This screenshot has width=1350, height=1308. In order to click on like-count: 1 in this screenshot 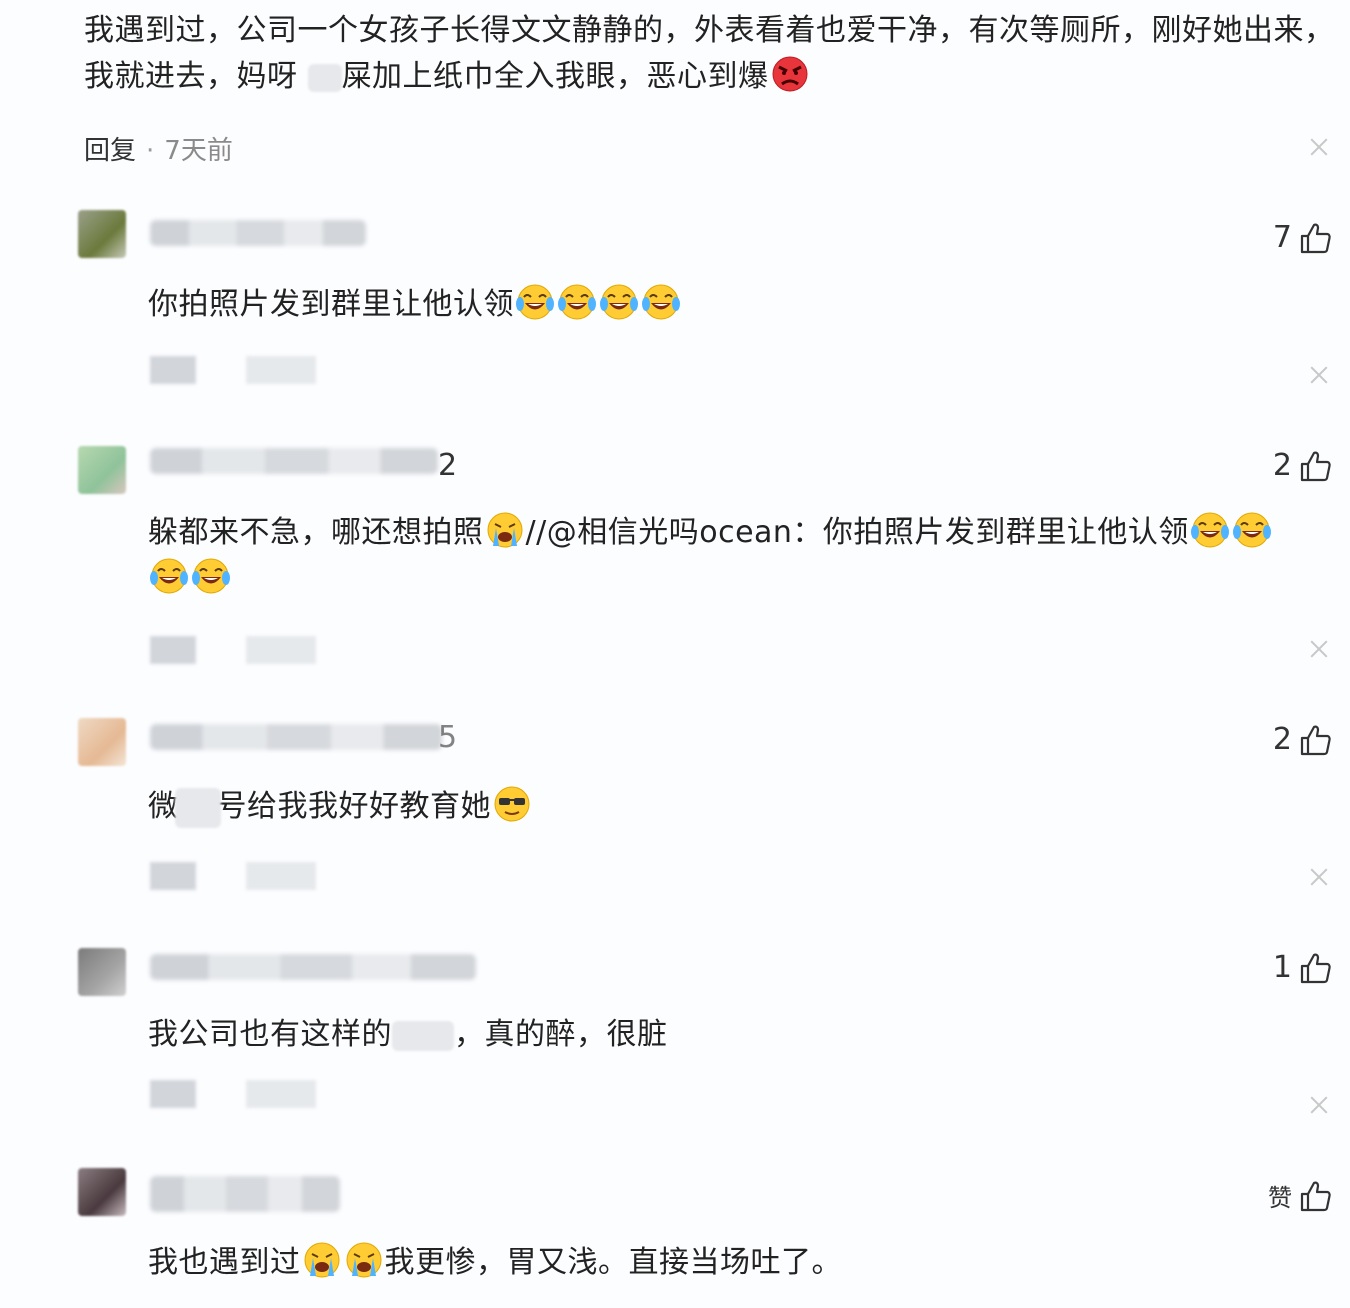, I will do `click(1282, 967)`.